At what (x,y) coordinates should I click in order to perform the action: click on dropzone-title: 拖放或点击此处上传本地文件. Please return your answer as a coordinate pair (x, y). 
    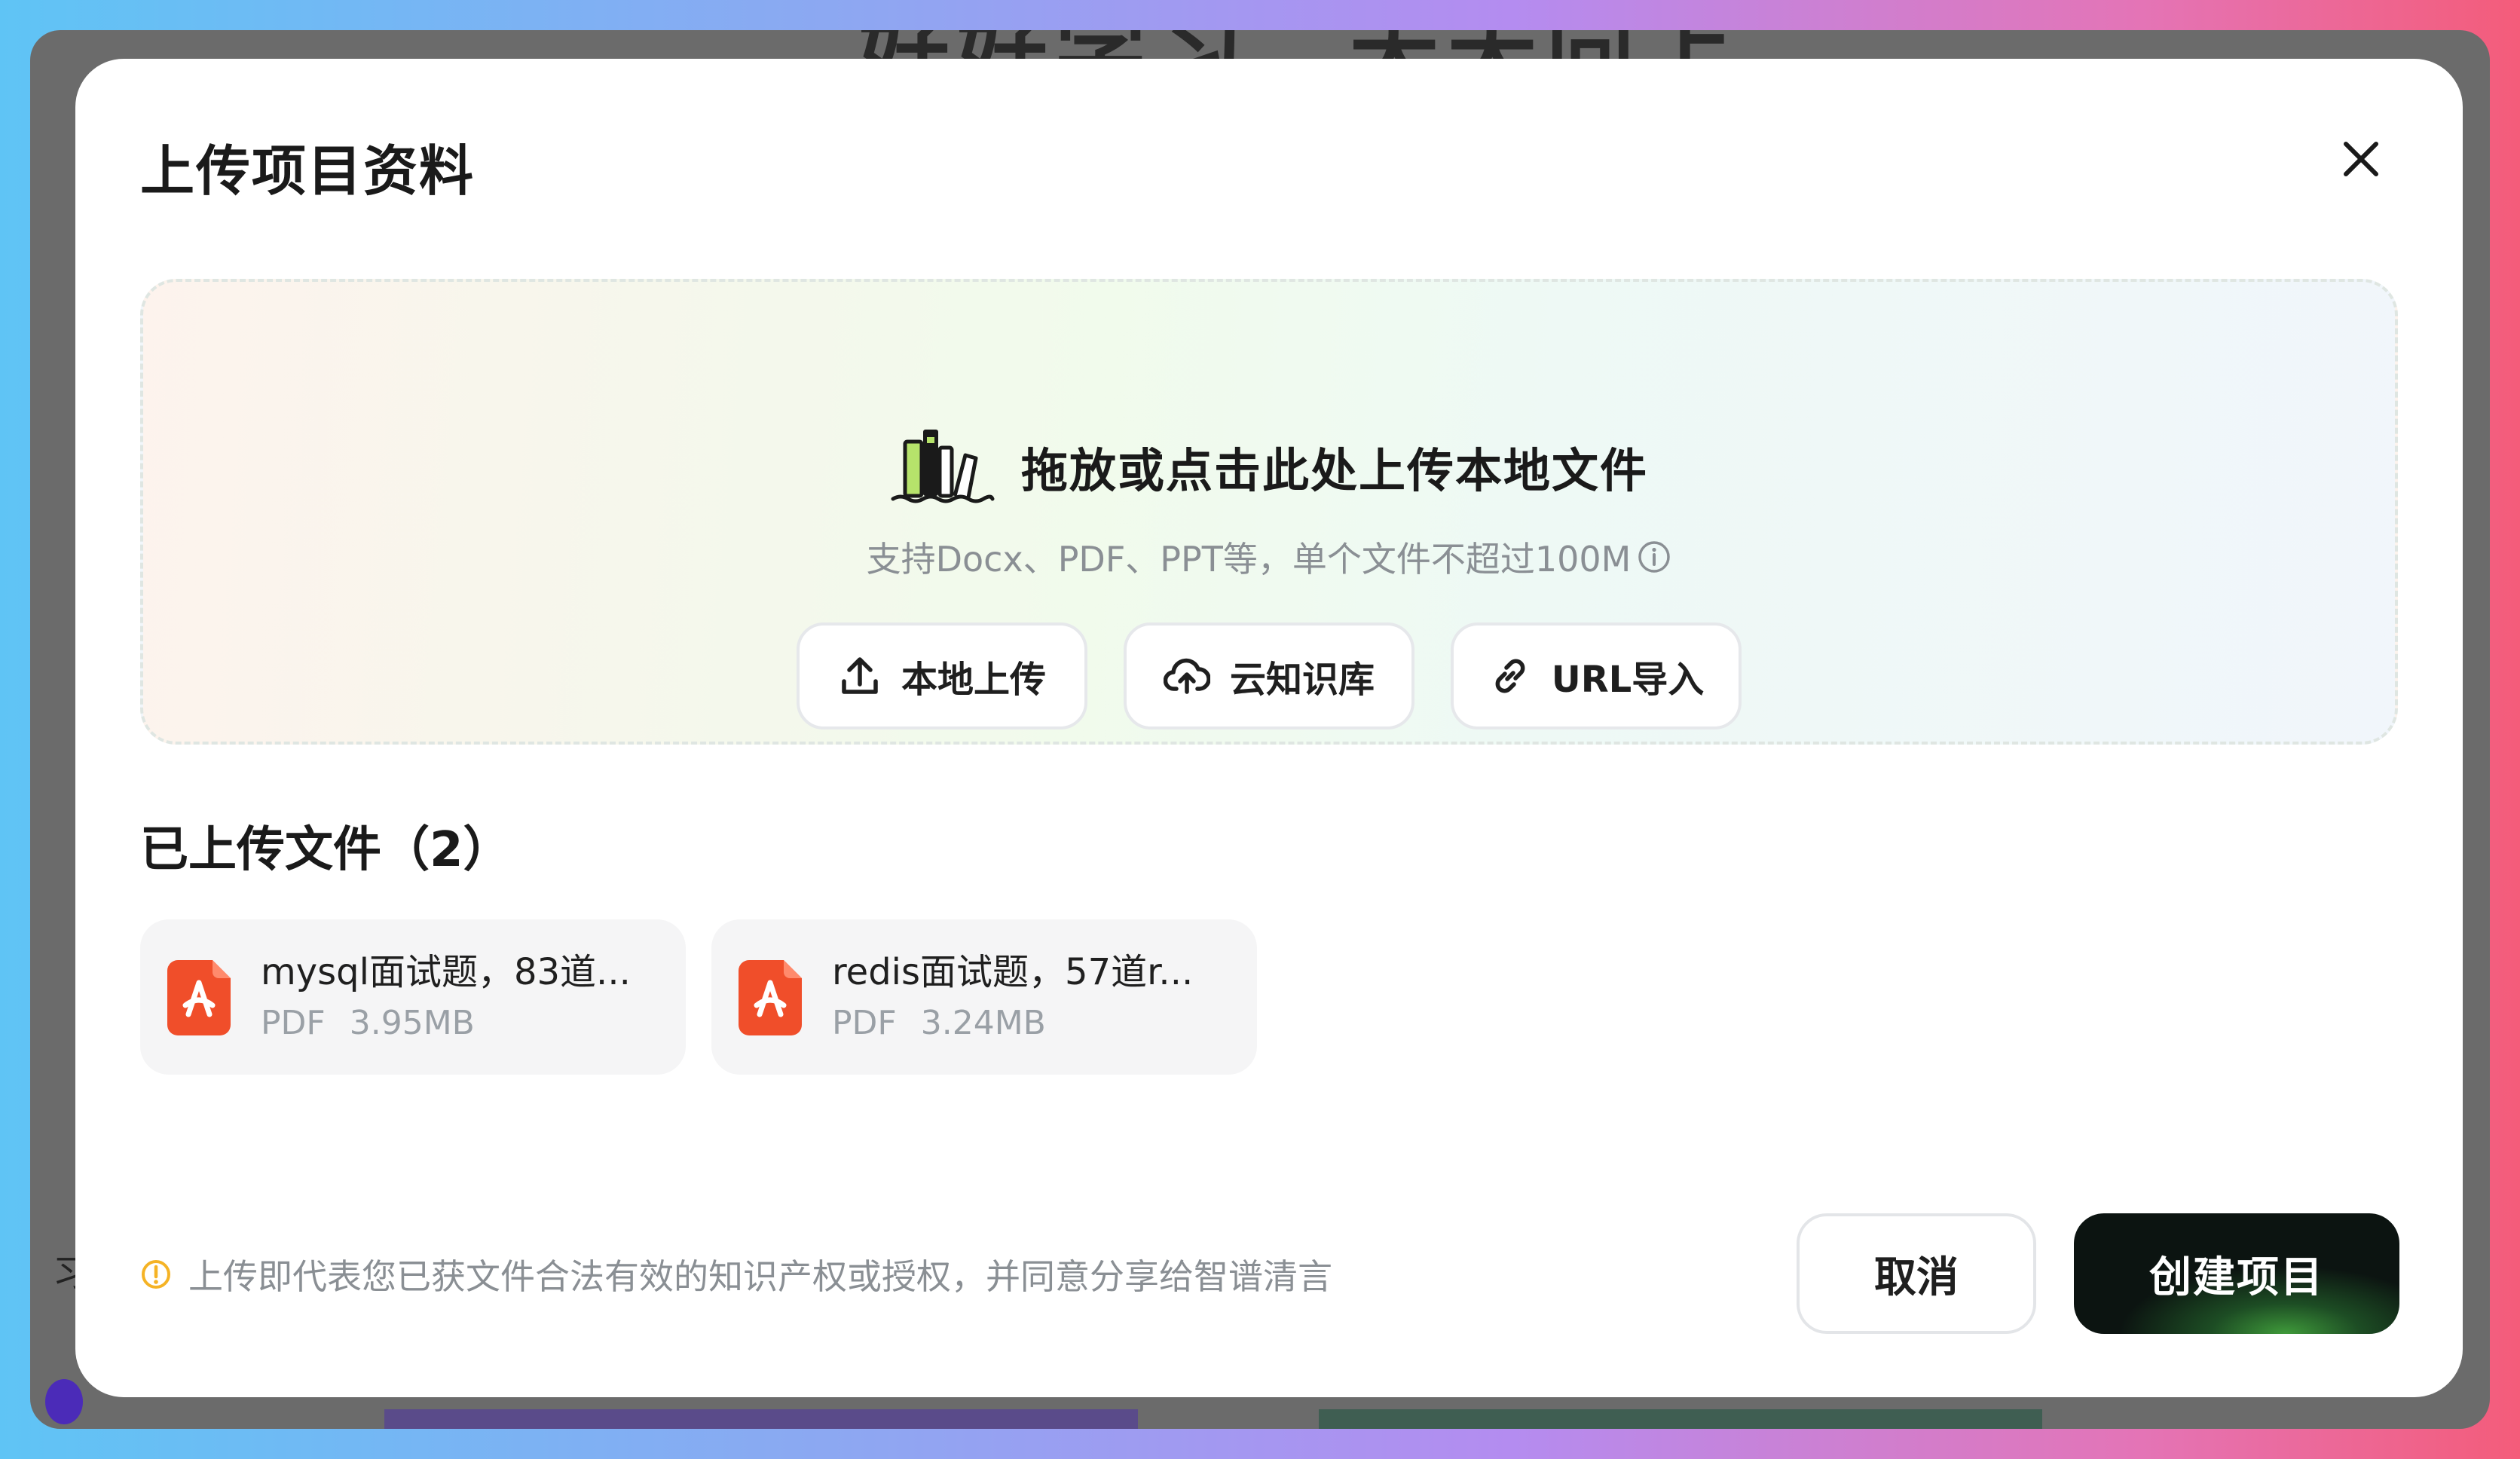
    Looking at the image, I should click on (1334, 471).